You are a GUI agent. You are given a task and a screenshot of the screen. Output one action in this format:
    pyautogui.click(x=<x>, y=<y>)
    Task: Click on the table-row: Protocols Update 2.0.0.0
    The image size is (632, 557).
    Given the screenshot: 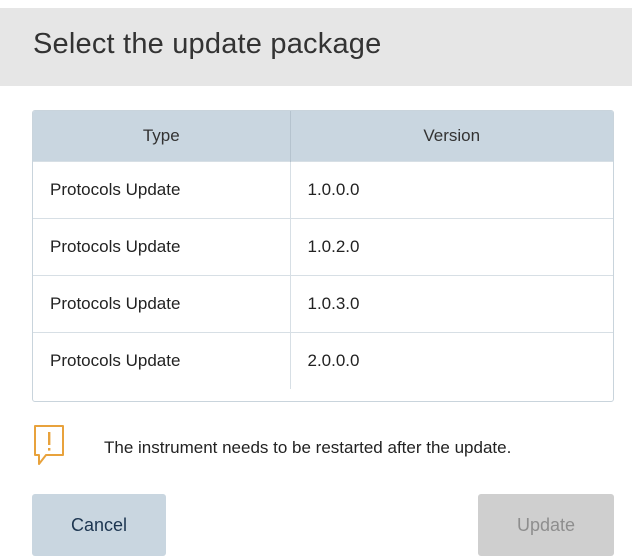 What is the action you would take?
    pyautogui.click(x=323, y=360)
    